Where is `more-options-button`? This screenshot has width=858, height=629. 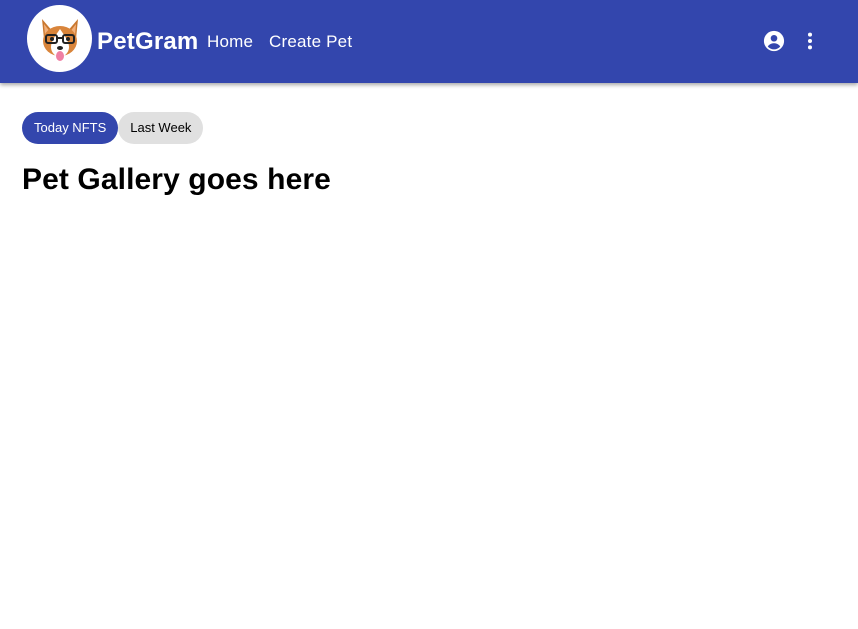
more-options-button is located at coordinates (810, 41).